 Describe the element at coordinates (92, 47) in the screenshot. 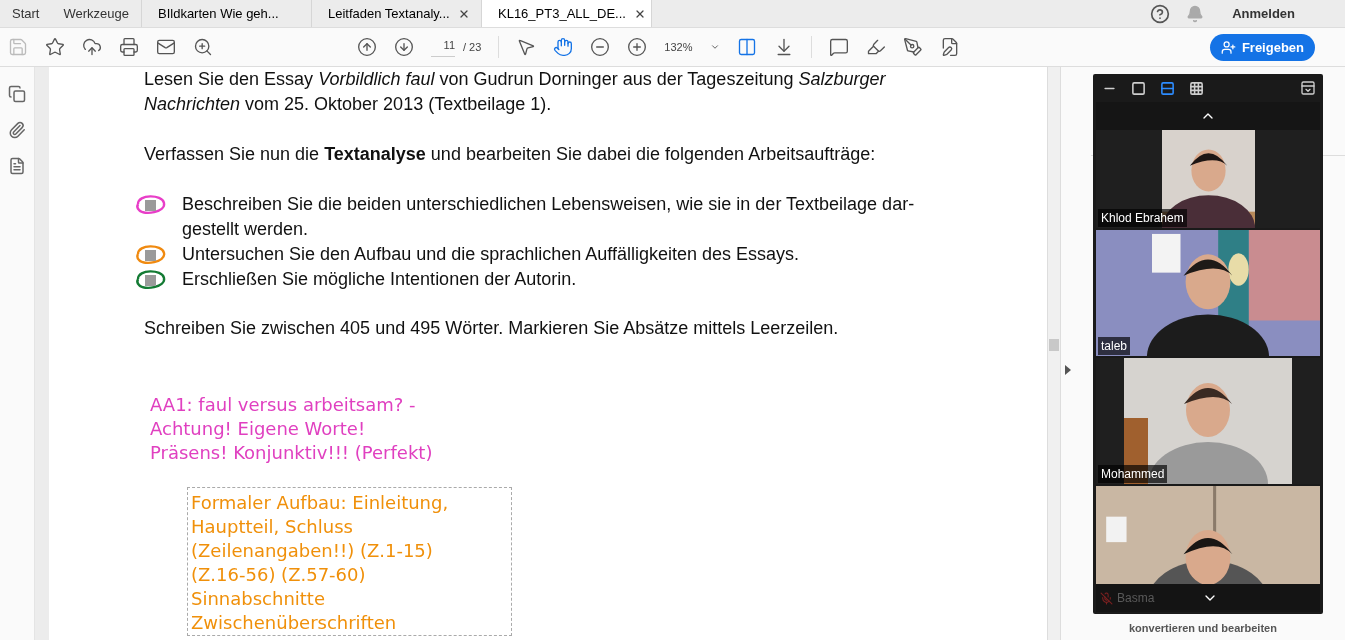

I see `upload-icon` at that location.